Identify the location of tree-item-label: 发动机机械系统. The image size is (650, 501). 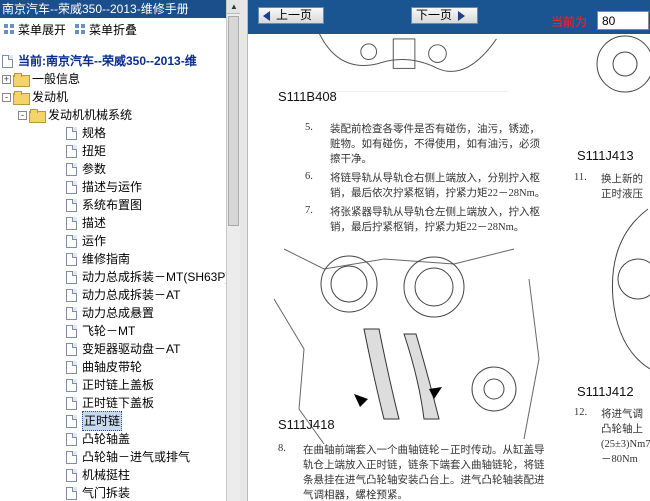
(90, 115).